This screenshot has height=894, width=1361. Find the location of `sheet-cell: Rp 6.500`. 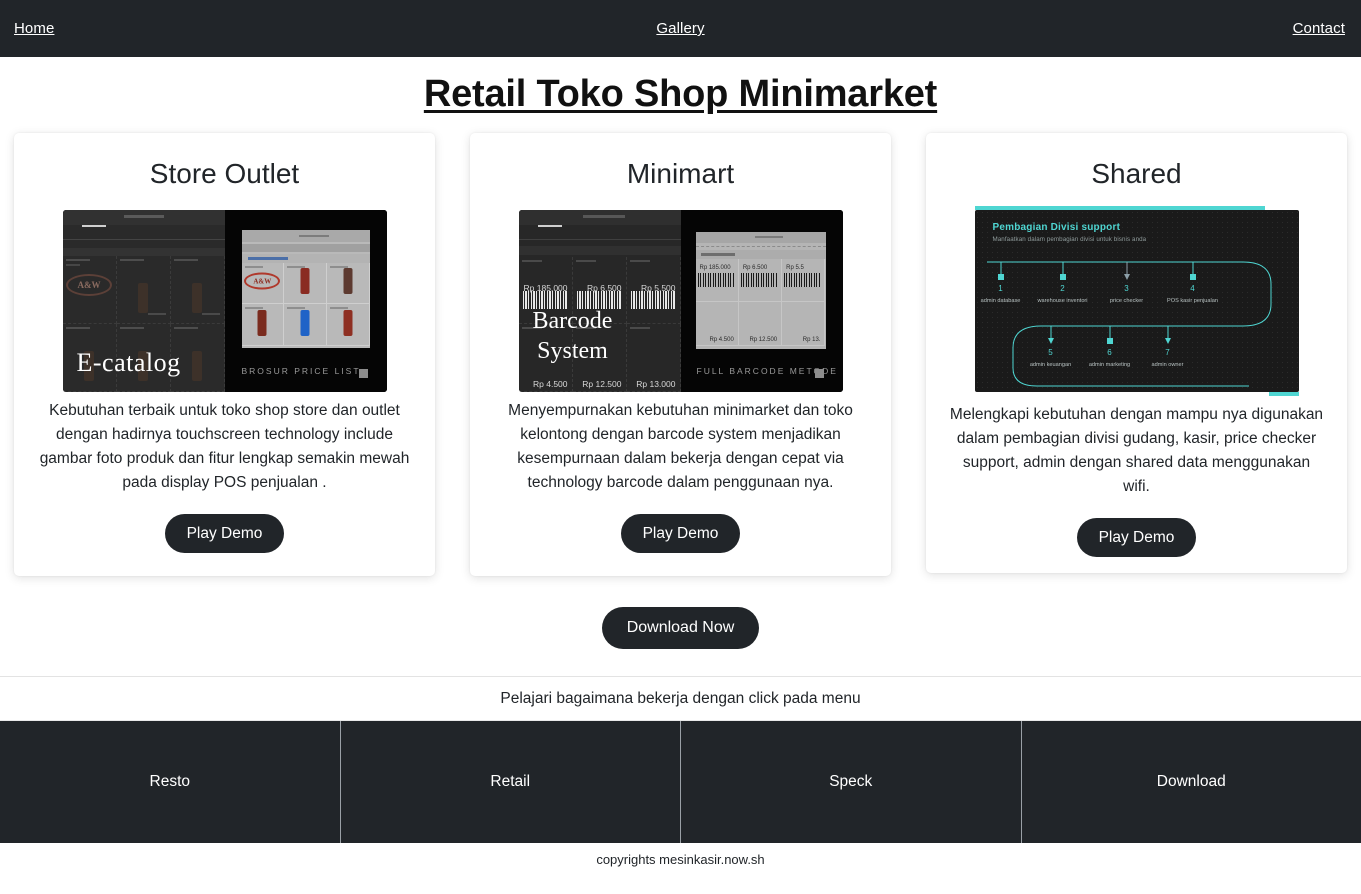

sheet-cell: Rp 6.500 is located at coordinates (760, 280).